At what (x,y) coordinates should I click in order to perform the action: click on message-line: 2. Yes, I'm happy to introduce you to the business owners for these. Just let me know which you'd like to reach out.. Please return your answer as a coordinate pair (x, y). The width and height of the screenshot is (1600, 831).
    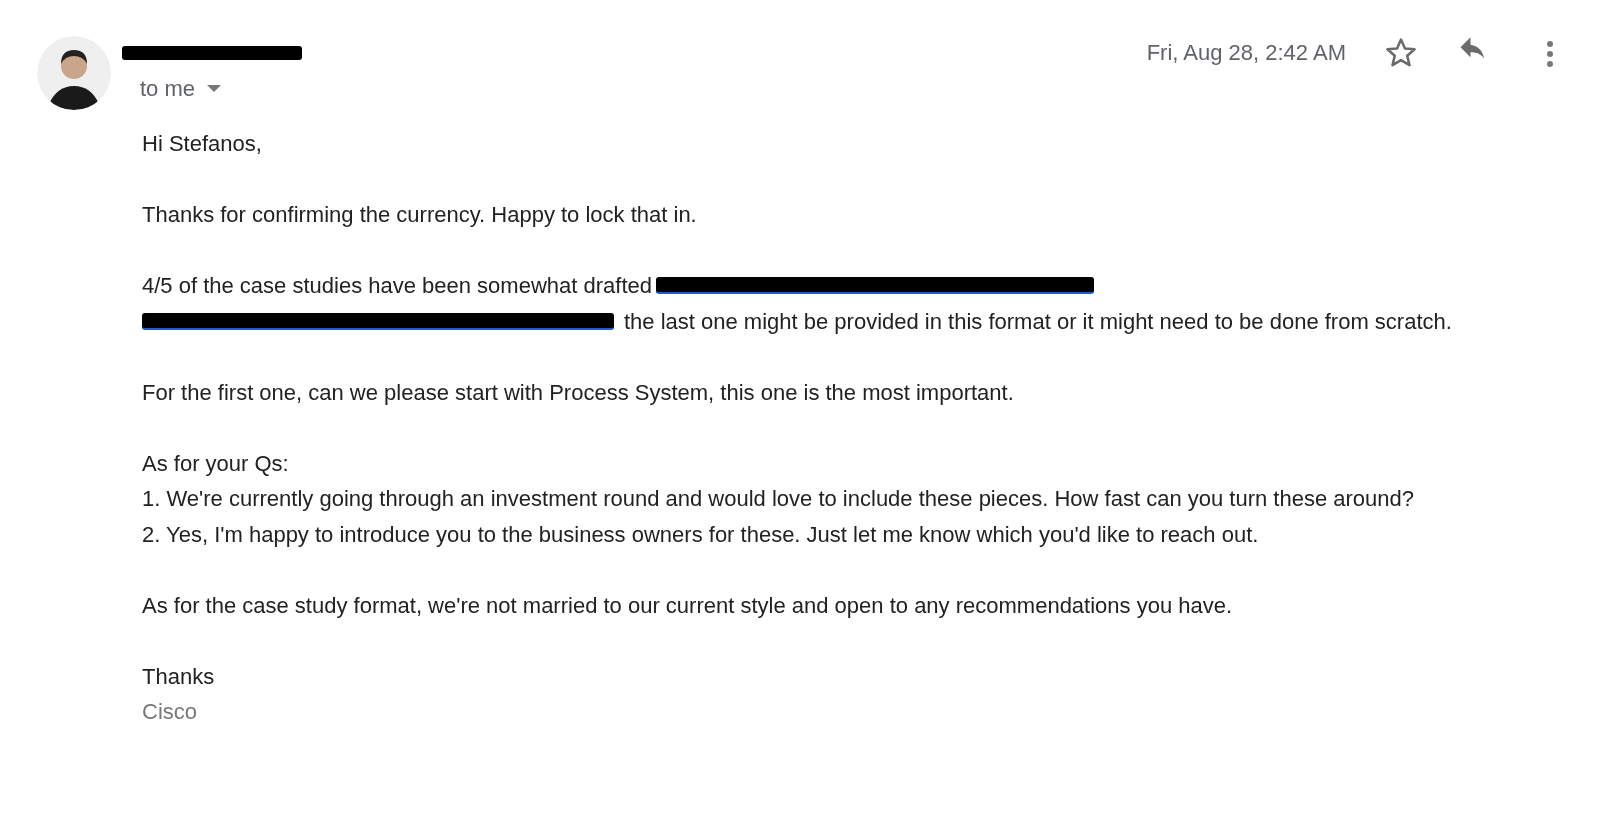
    Looking at the image, I should click on (701, 534).